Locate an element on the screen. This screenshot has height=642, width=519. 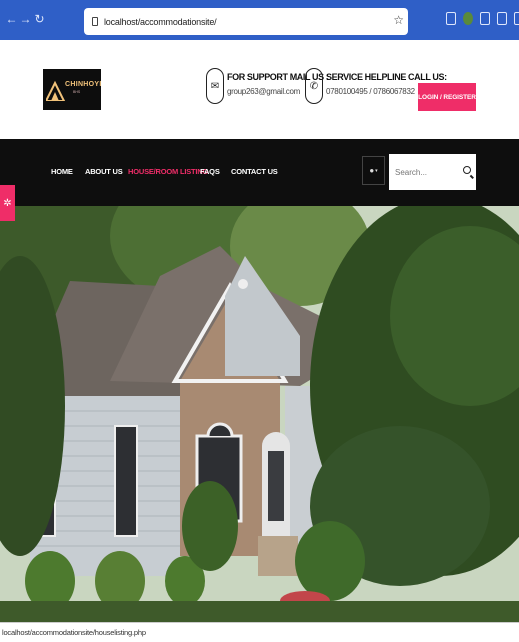
extension-icon is located at coordinates (468, 18).